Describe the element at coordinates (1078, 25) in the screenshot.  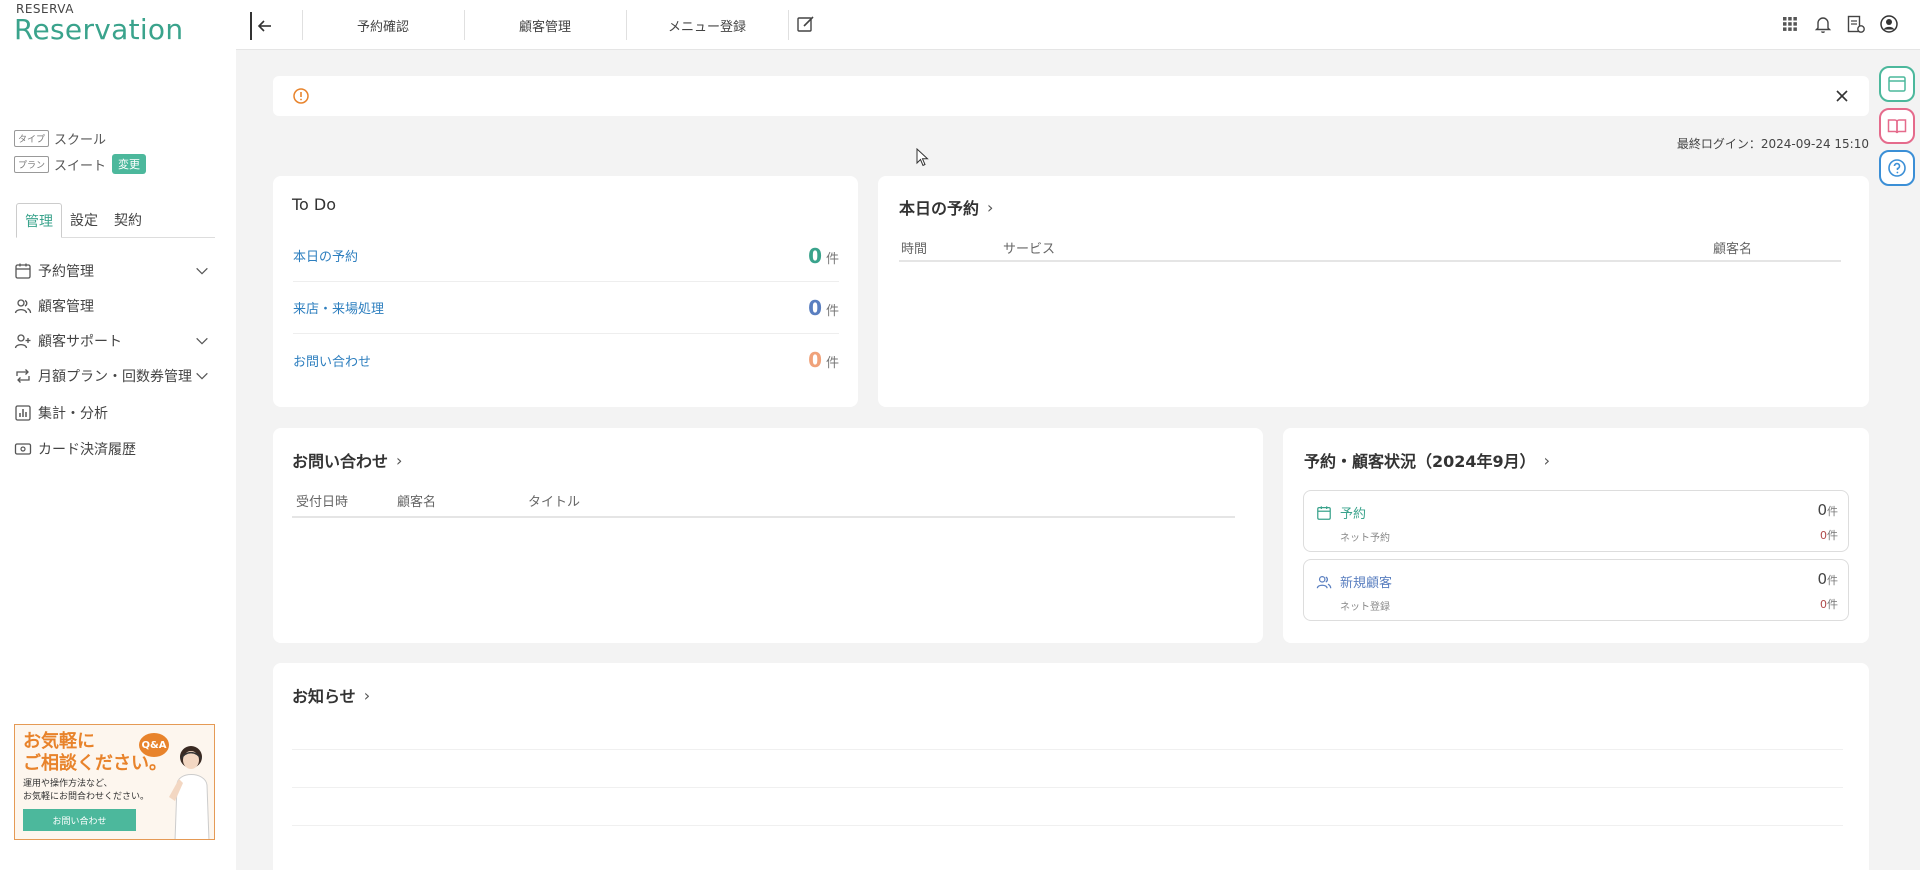
I see `top-header: 予約確認 顧客管理 メニュー登録` at that location.